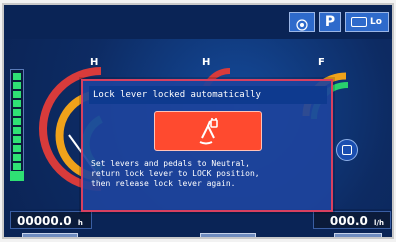 This screenshot has width=396, height=242. I want to click on fuel-rate-value: 000.0, so click(348, 221).